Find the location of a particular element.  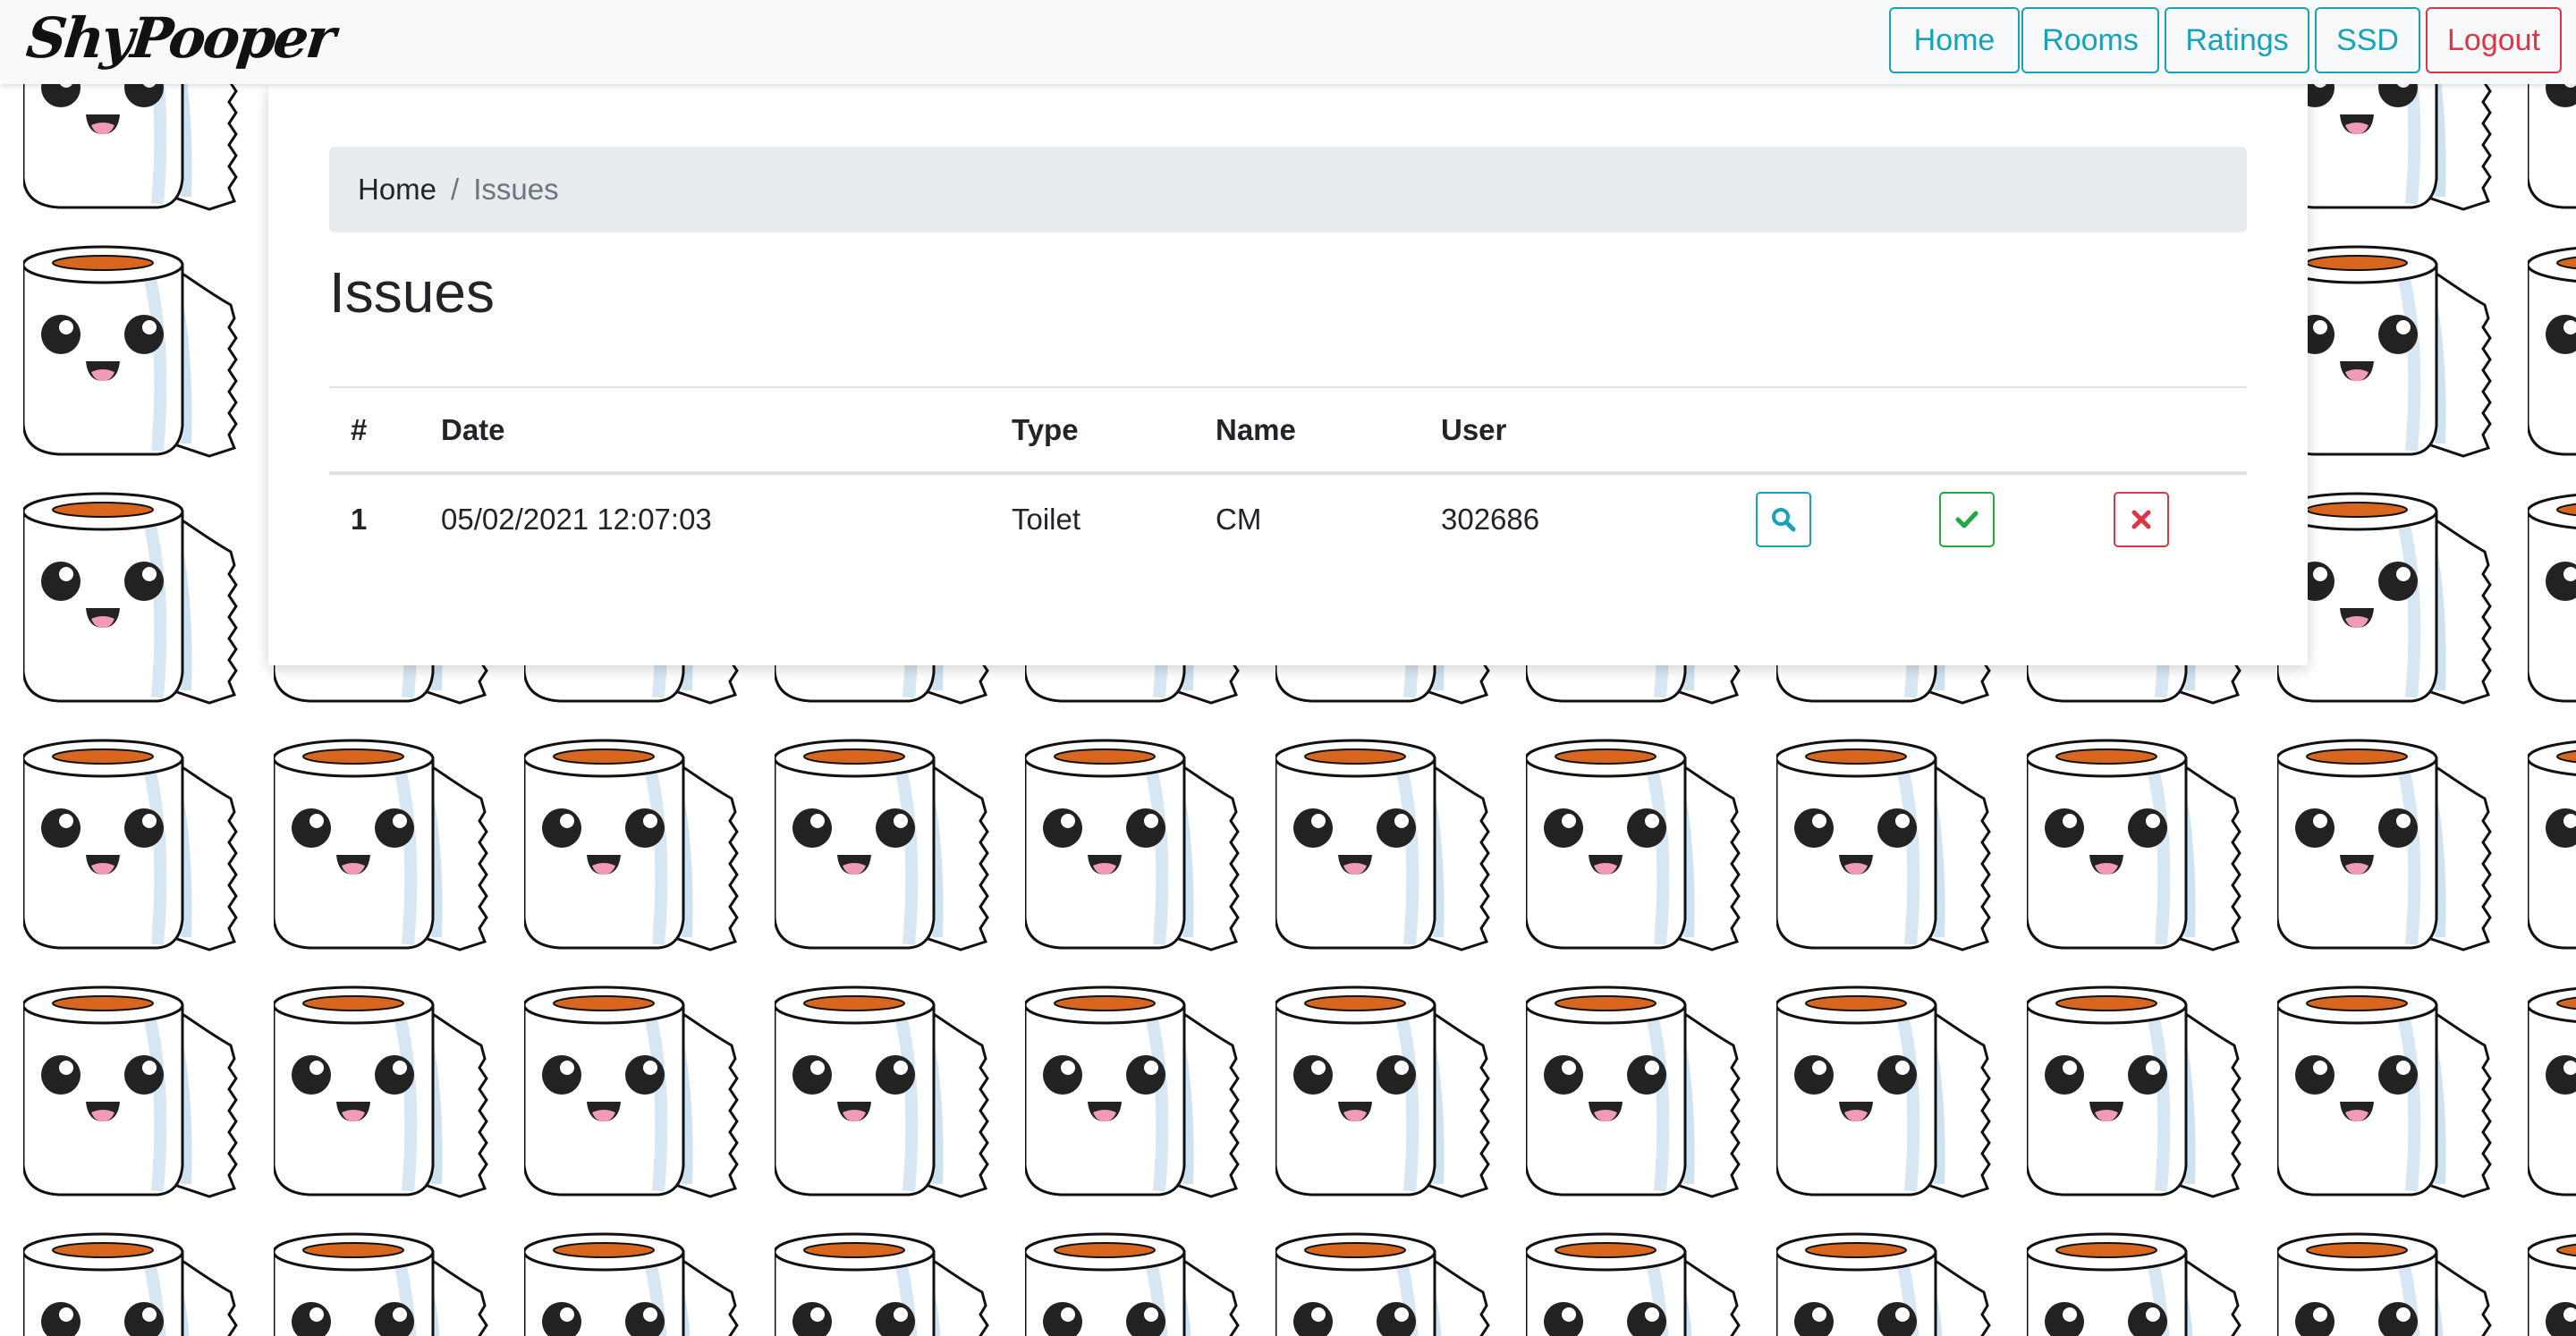

cell-type: Toilet is located at coordinates (1046, 520).